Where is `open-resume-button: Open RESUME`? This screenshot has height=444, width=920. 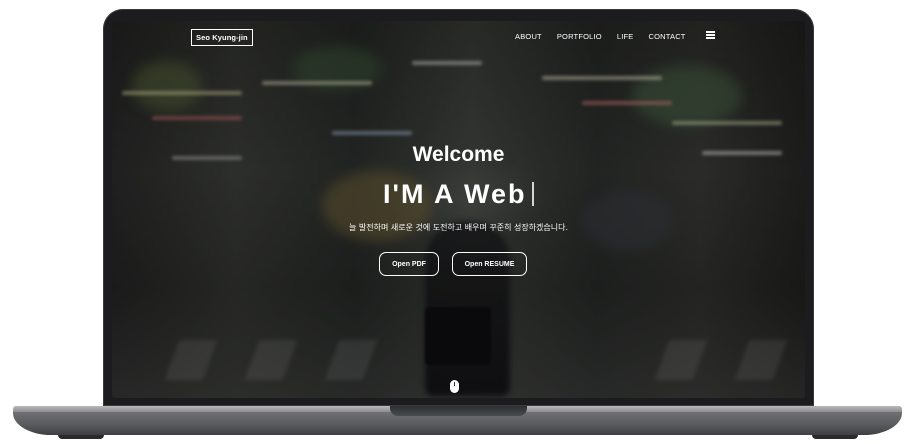
open-resume-button: Open RESUME is located at coordinates (489, 264).